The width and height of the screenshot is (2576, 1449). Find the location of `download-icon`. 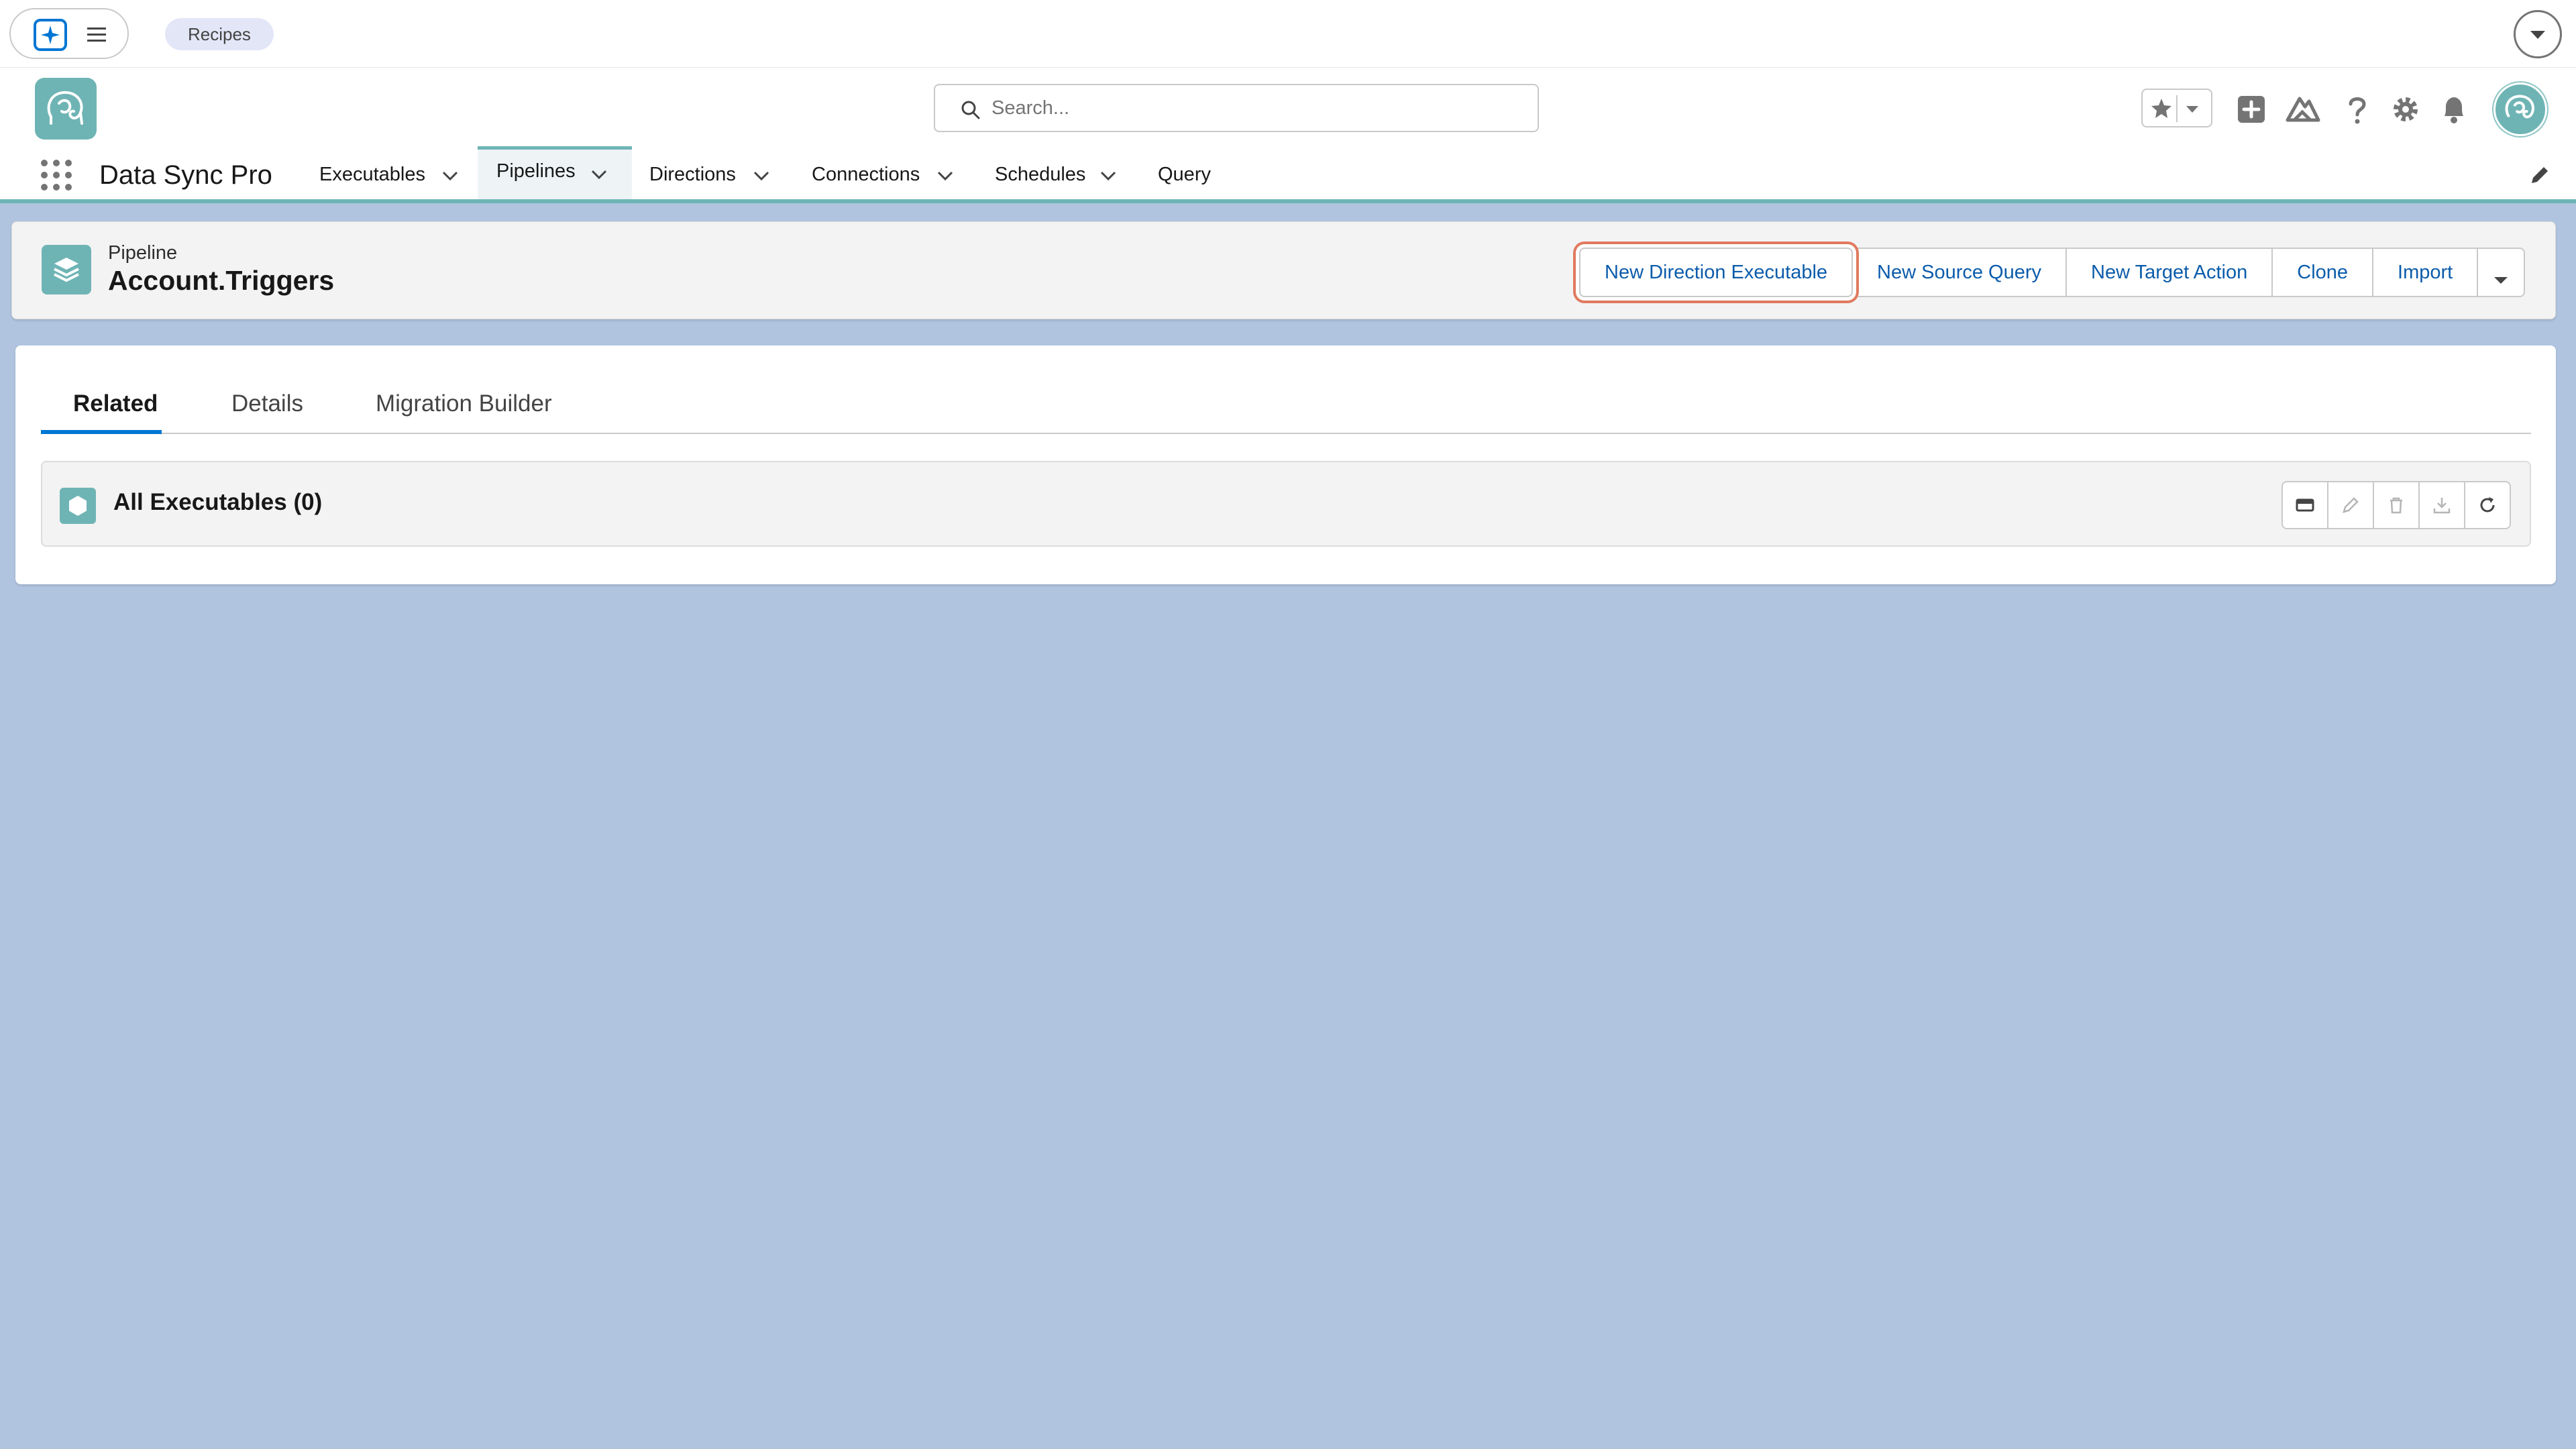

download-icon is located at coordinates (2441, 505).